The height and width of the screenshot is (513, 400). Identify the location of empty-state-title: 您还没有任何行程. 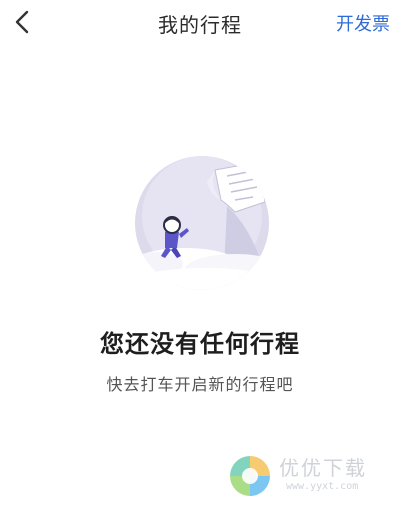
(200, 344).